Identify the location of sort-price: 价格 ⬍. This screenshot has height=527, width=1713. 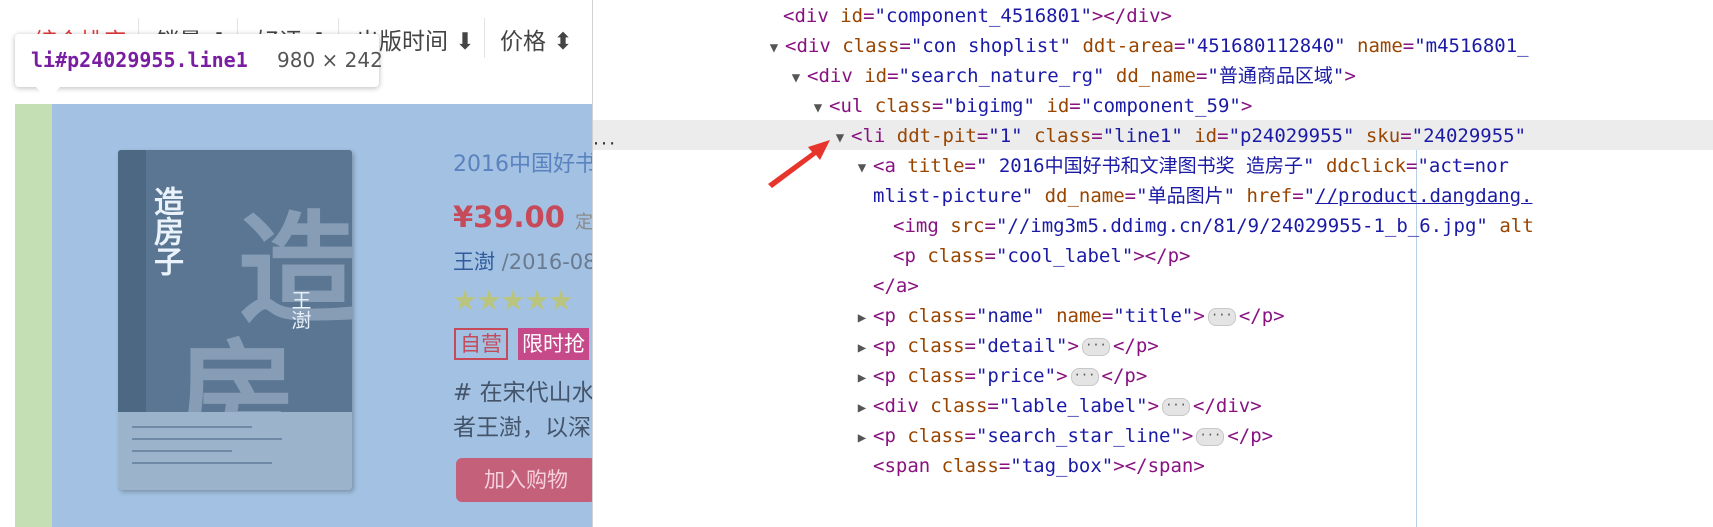
(536, 39).